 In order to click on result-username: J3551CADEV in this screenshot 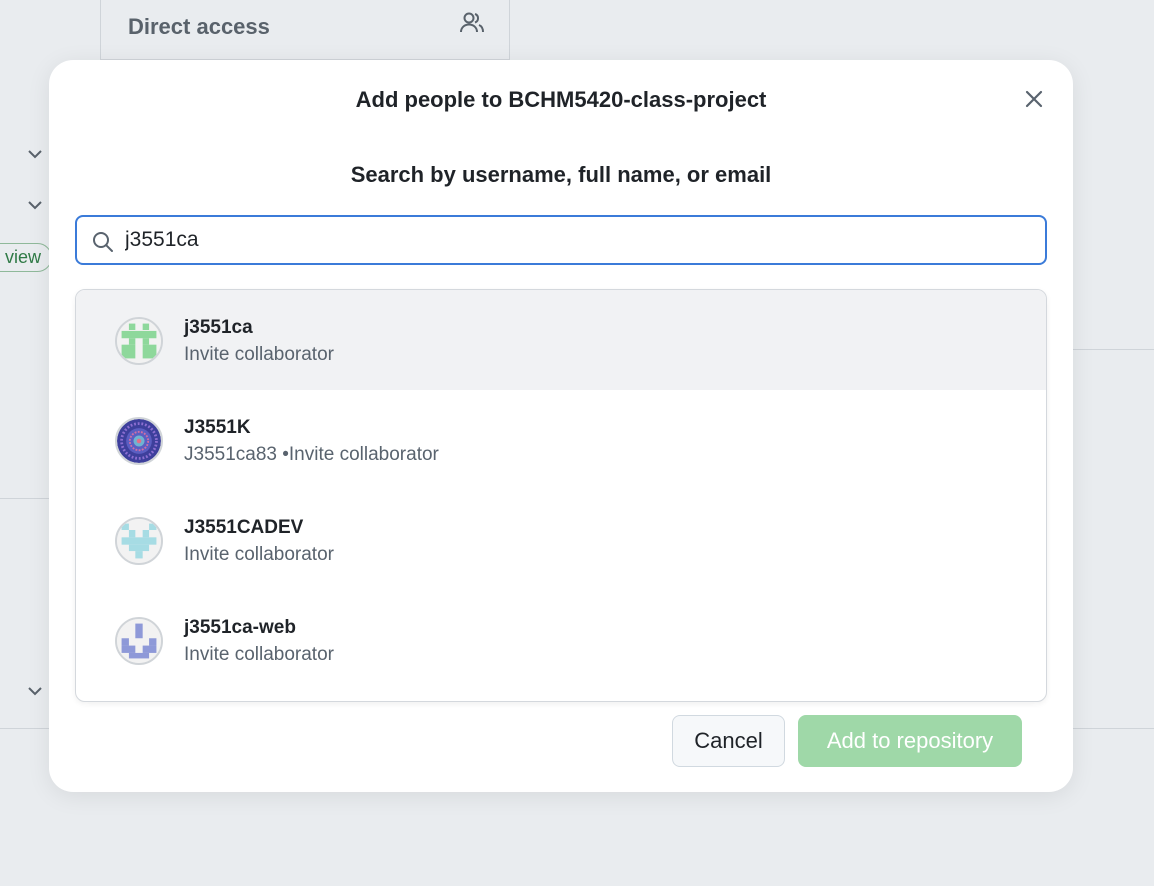, I will do `click(244, 527)`.